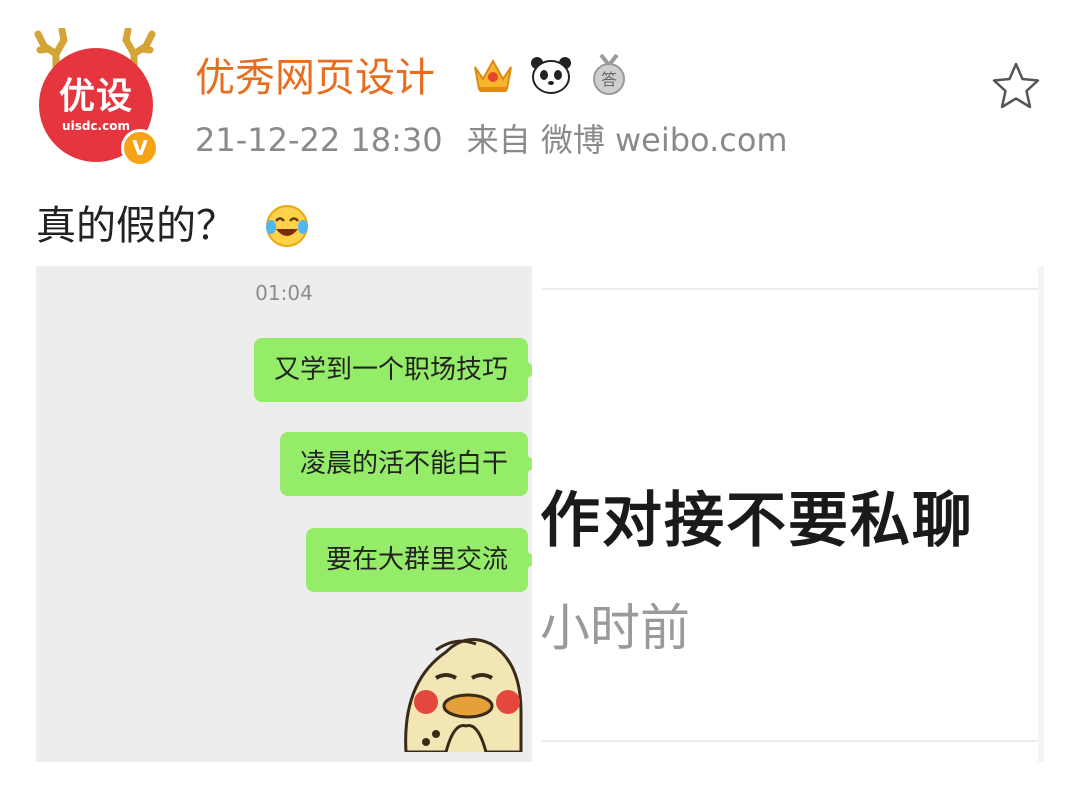  I want to click on post-source: 来自 微博 weibo.com, so click(627, 140).